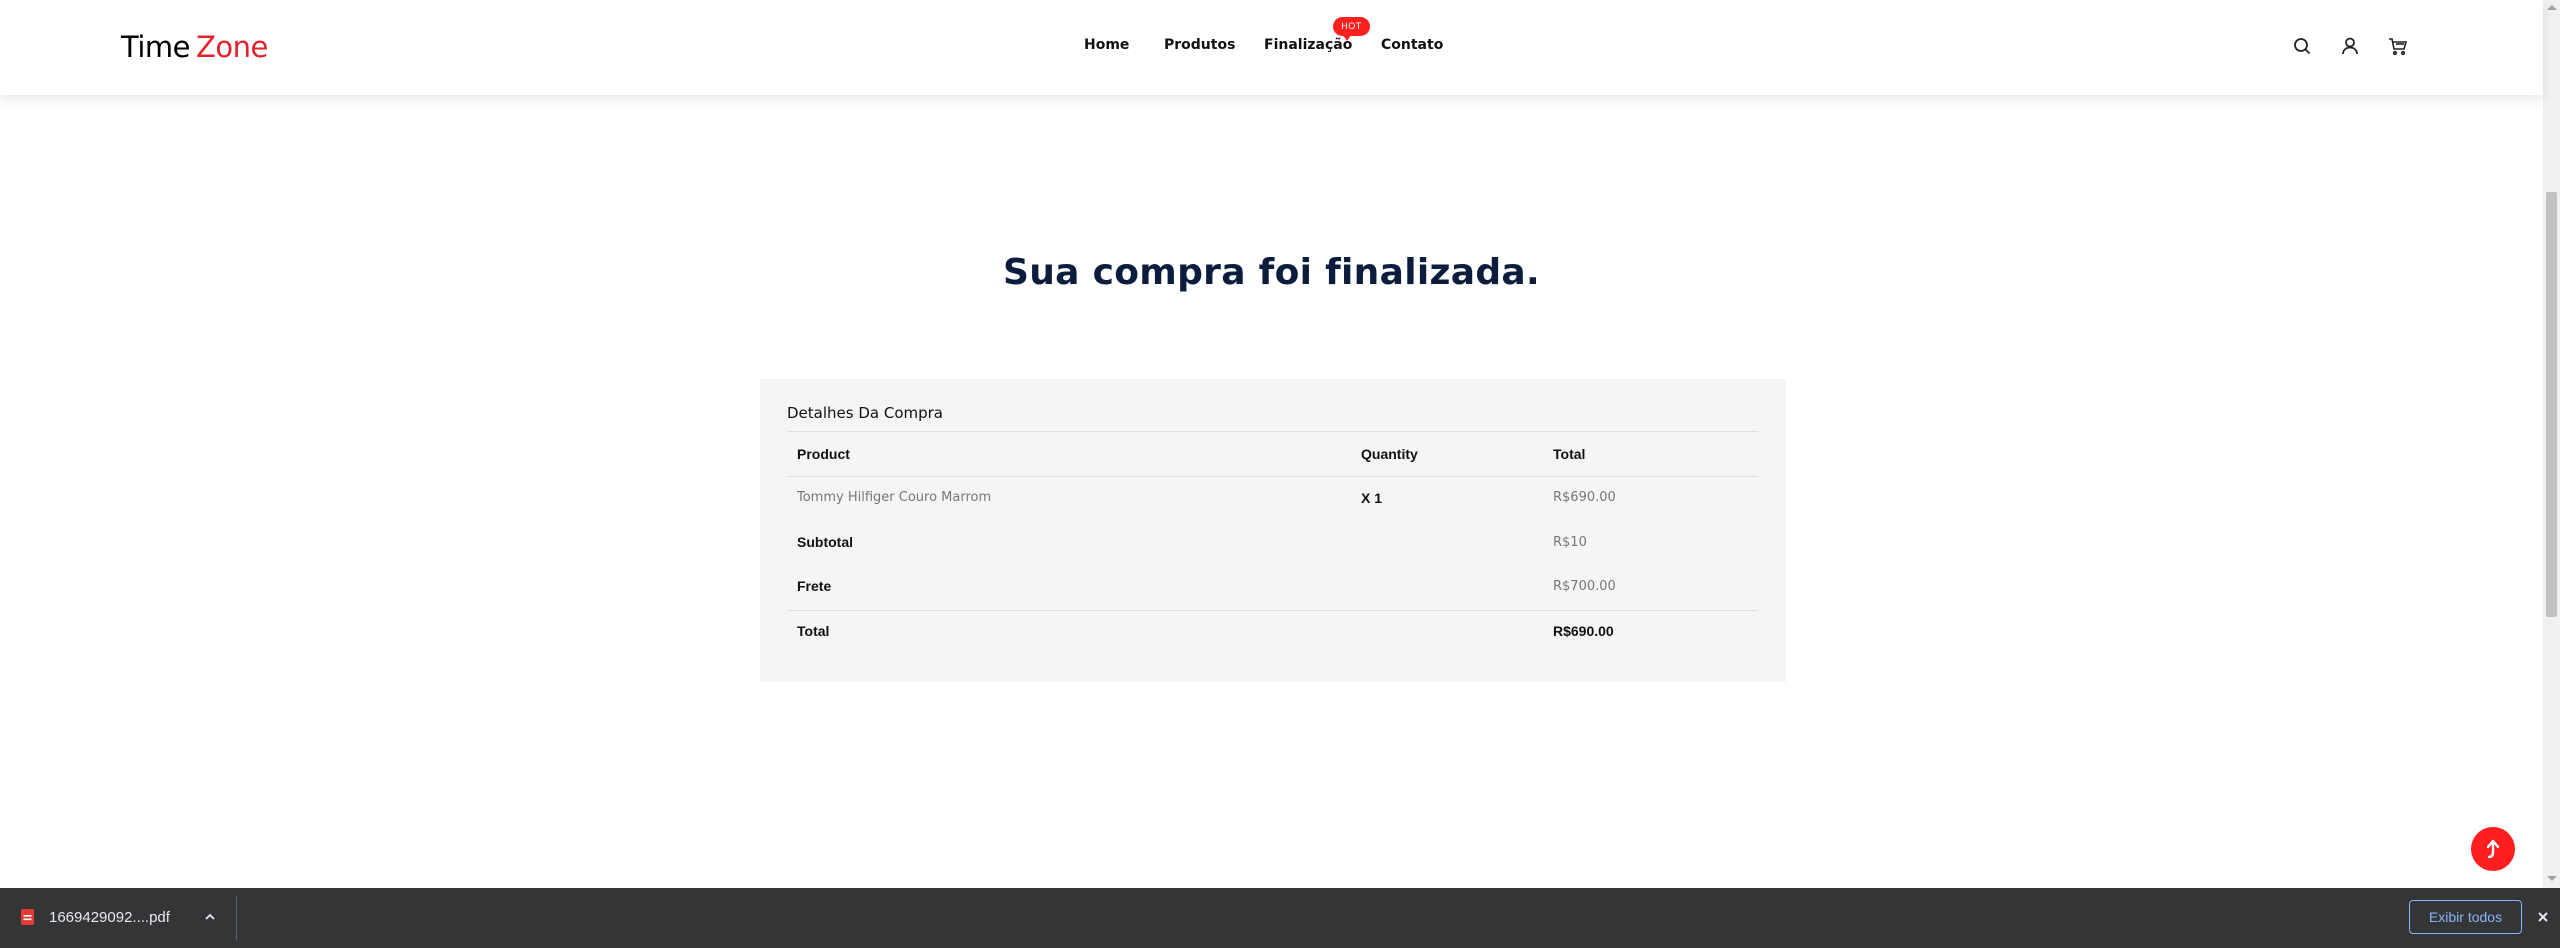  What do you see at coordinates (1308, 45) in the screenshot?
I see `nav-finalizacao: Finalização` at bounding box center [1308, 45].